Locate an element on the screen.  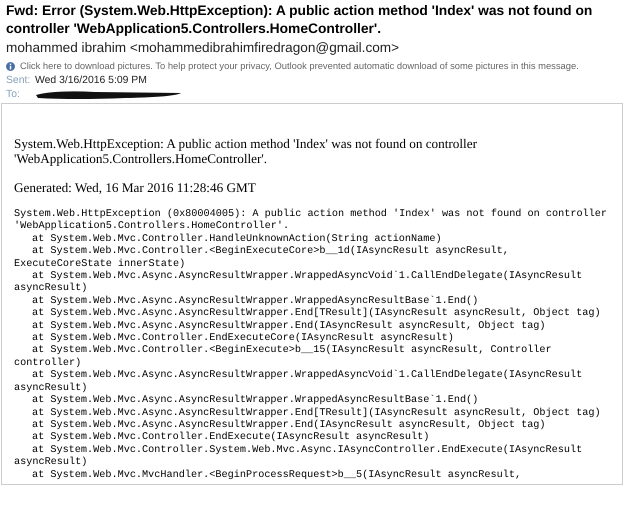
stack-trace-line: System.Web.HttpException (0x80004005): A public action method 'Index' was not found on controller is located at coordinates (311, 214).